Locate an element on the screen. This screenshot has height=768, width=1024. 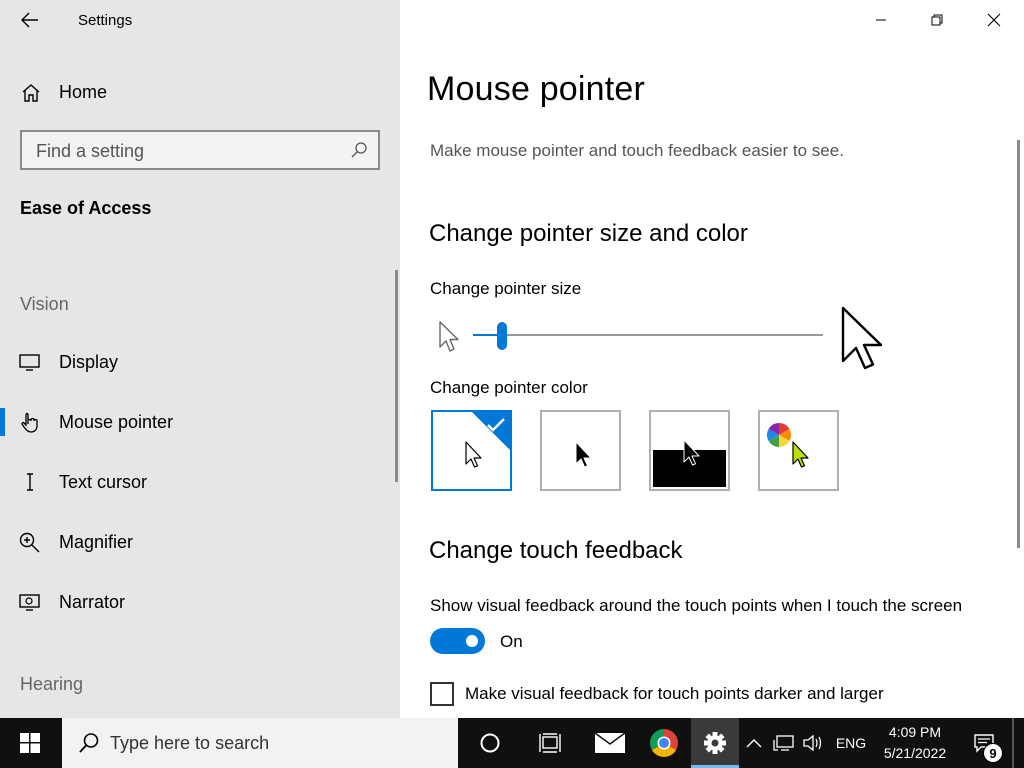
page-title: Mouse pointer is located at coordinates (536, 89).